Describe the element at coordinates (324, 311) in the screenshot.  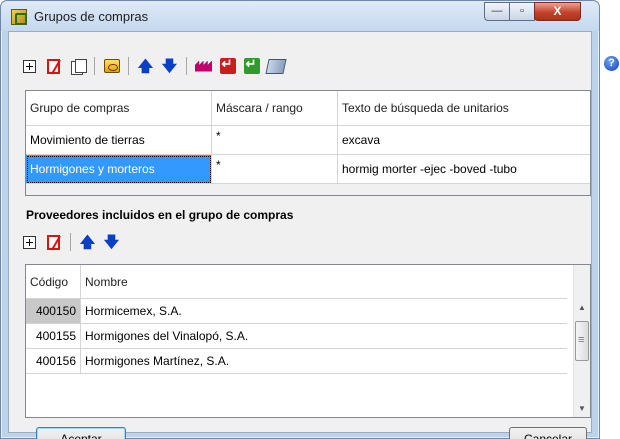
I see `supplier-name-cell: Hormicemex, S.A.` at that location.